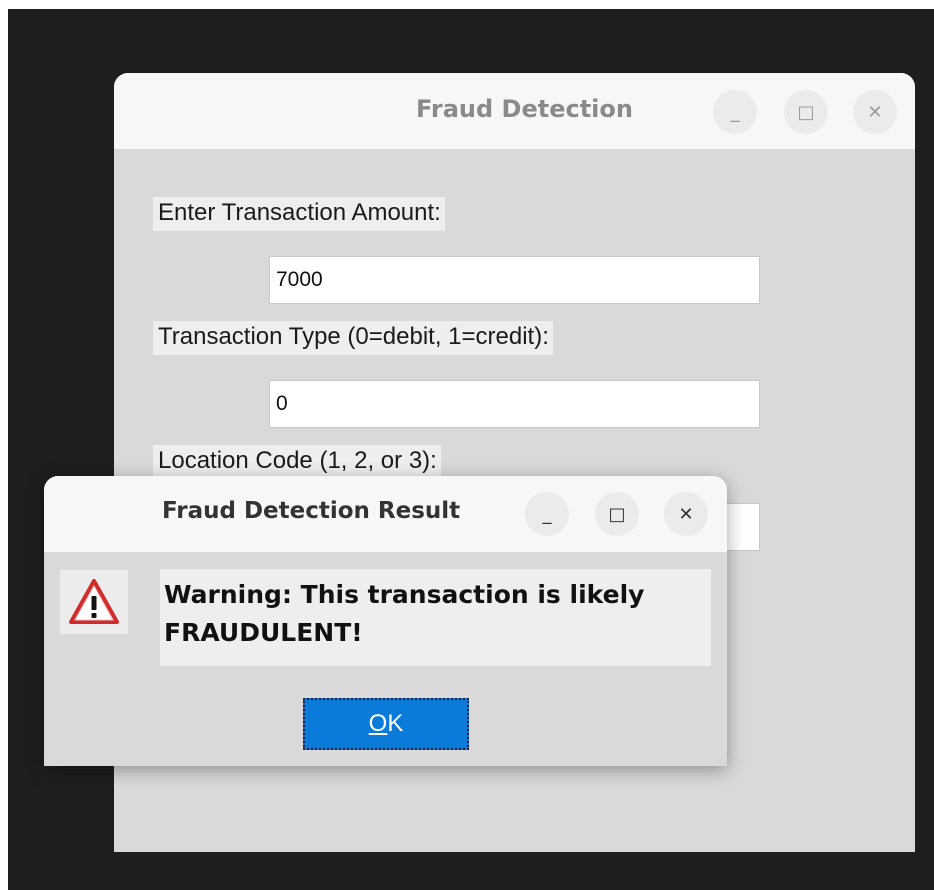 This screenshot has width=934, height=890. Describe the element at coordinates (311, 511) in the screenshot. I see `dialog-title: Fraud Detection Result` at that location.